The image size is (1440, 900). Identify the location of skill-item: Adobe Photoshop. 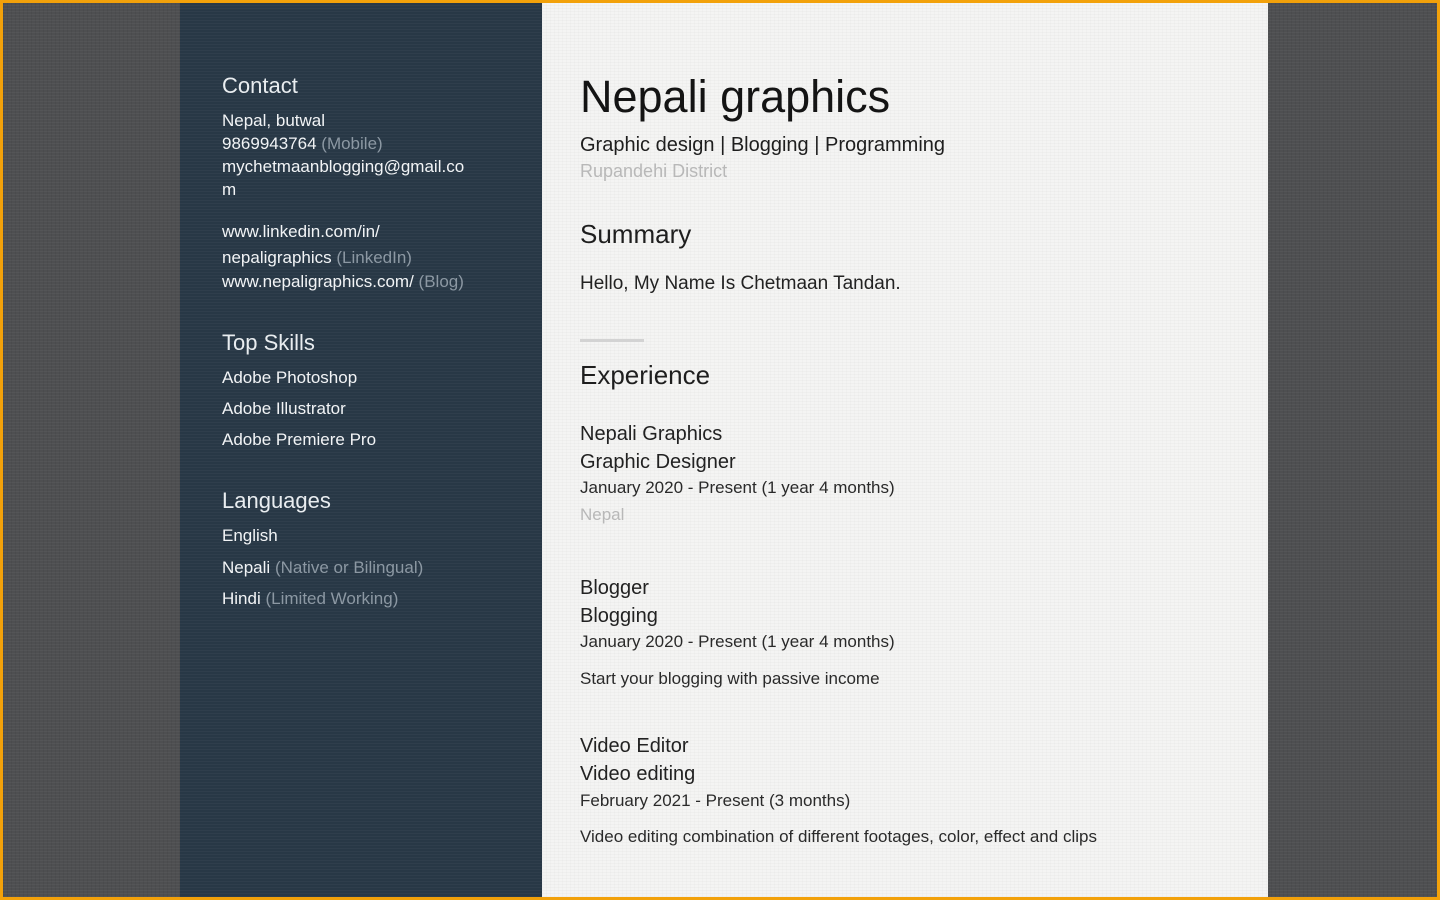
(290, 377).